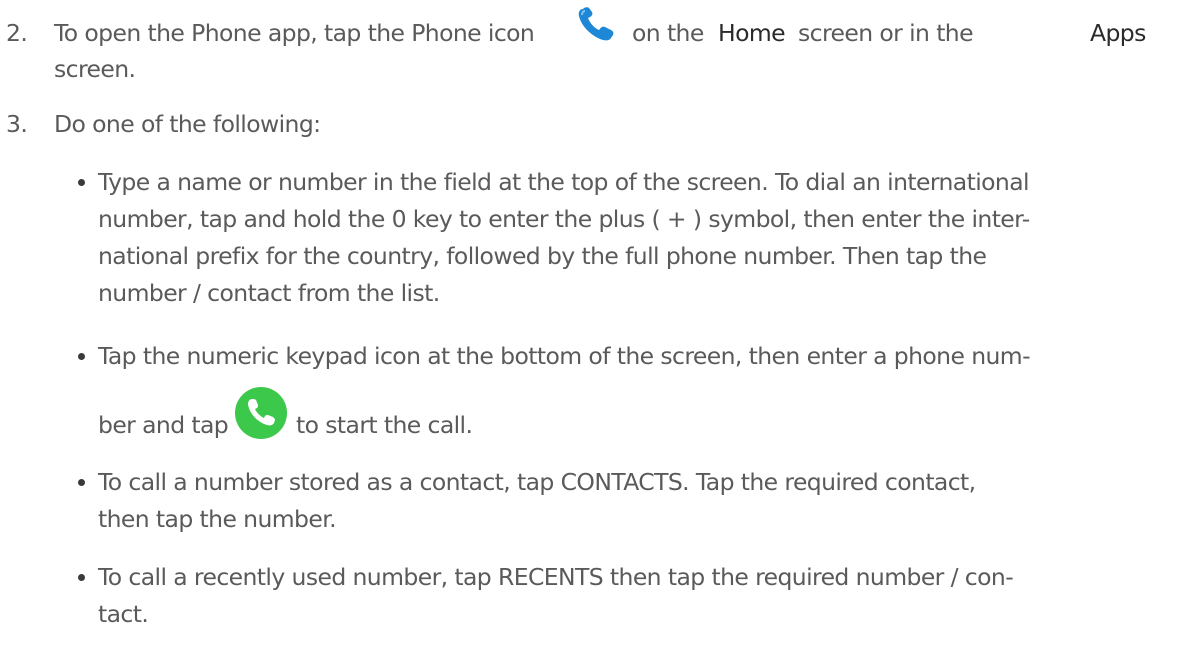  I want to click on bullet-2-line-2a: ber and tap, so click(163, 425).